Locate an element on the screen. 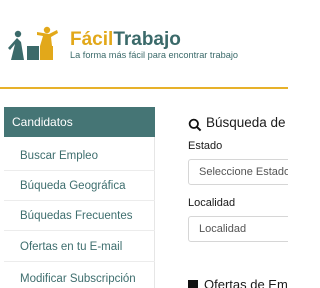 Image resolution: width=320 pixels, height=288 pixels. sidebar-item-busqueda-geografica: Búqueda Geográfica is located at coordinates (79, 186).